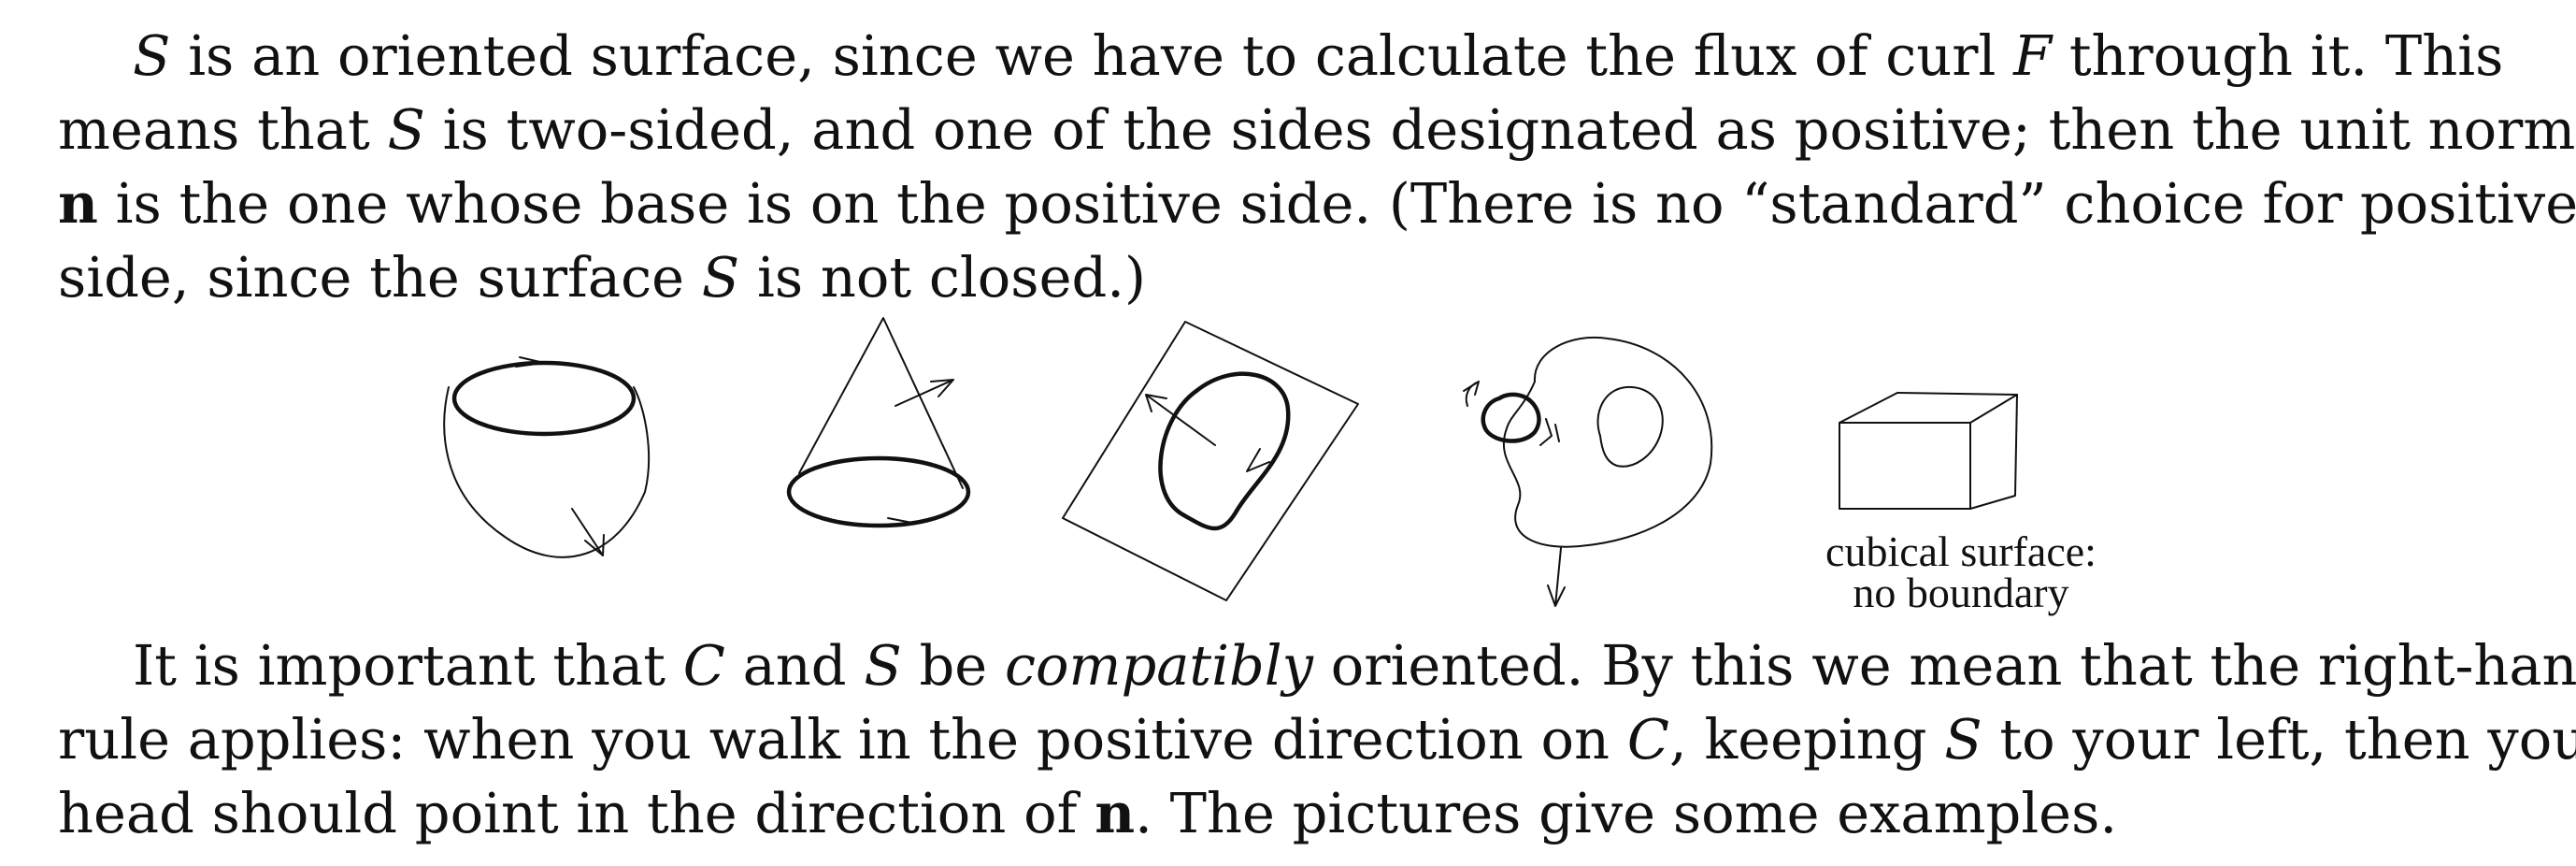  I want to click on text-run: is not closed.), so click(951, 277).